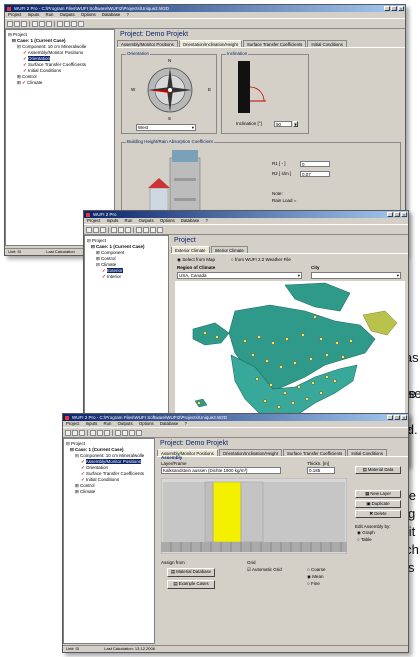 This screenshot has width=420, height=657. I want to click on compass-rose, so click(170, 90).